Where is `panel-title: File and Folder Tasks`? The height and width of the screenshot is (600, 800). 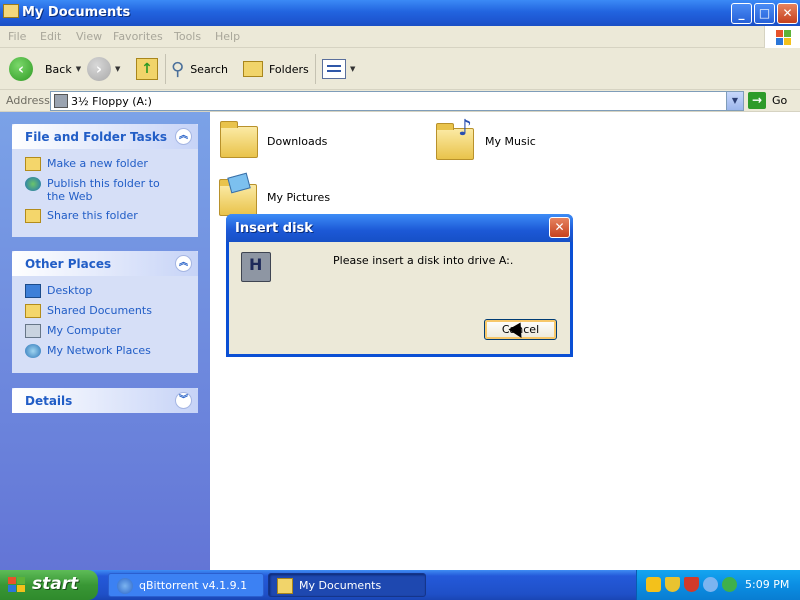
panel-title: File and Folder Tasks is located at coordinates (96, 137).